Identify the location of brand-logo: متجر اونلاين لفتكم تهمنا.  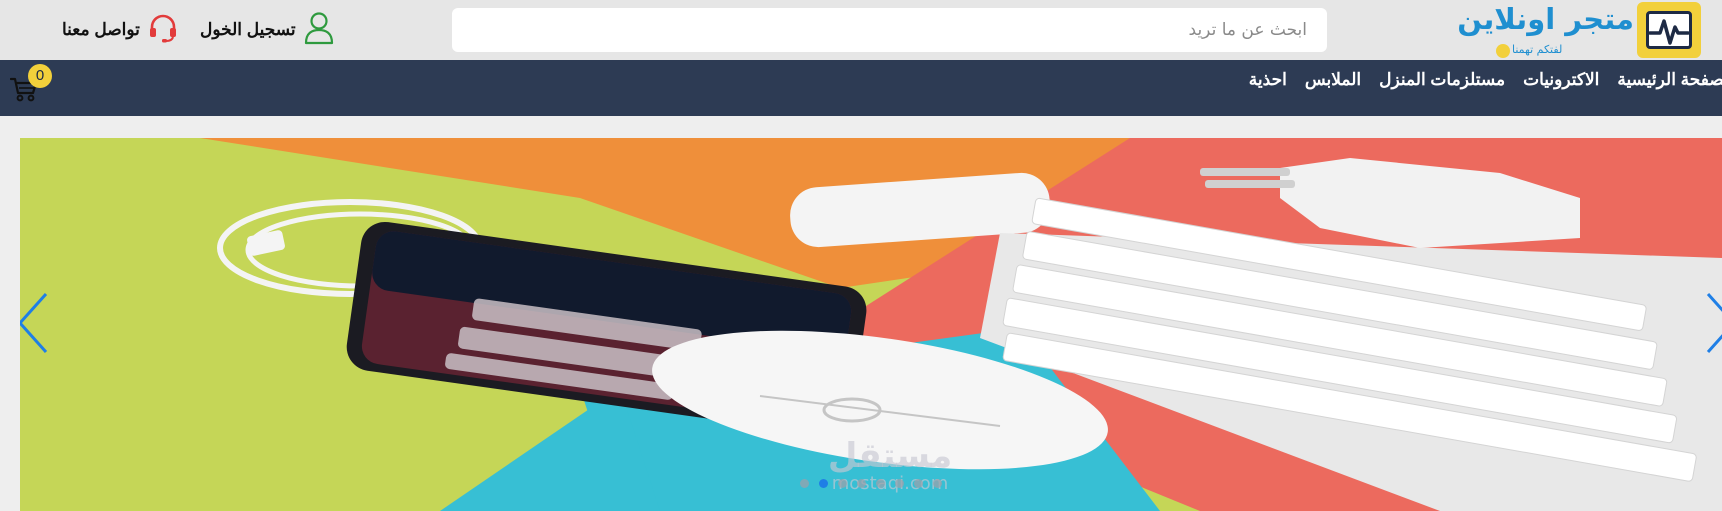
(1587, 30).